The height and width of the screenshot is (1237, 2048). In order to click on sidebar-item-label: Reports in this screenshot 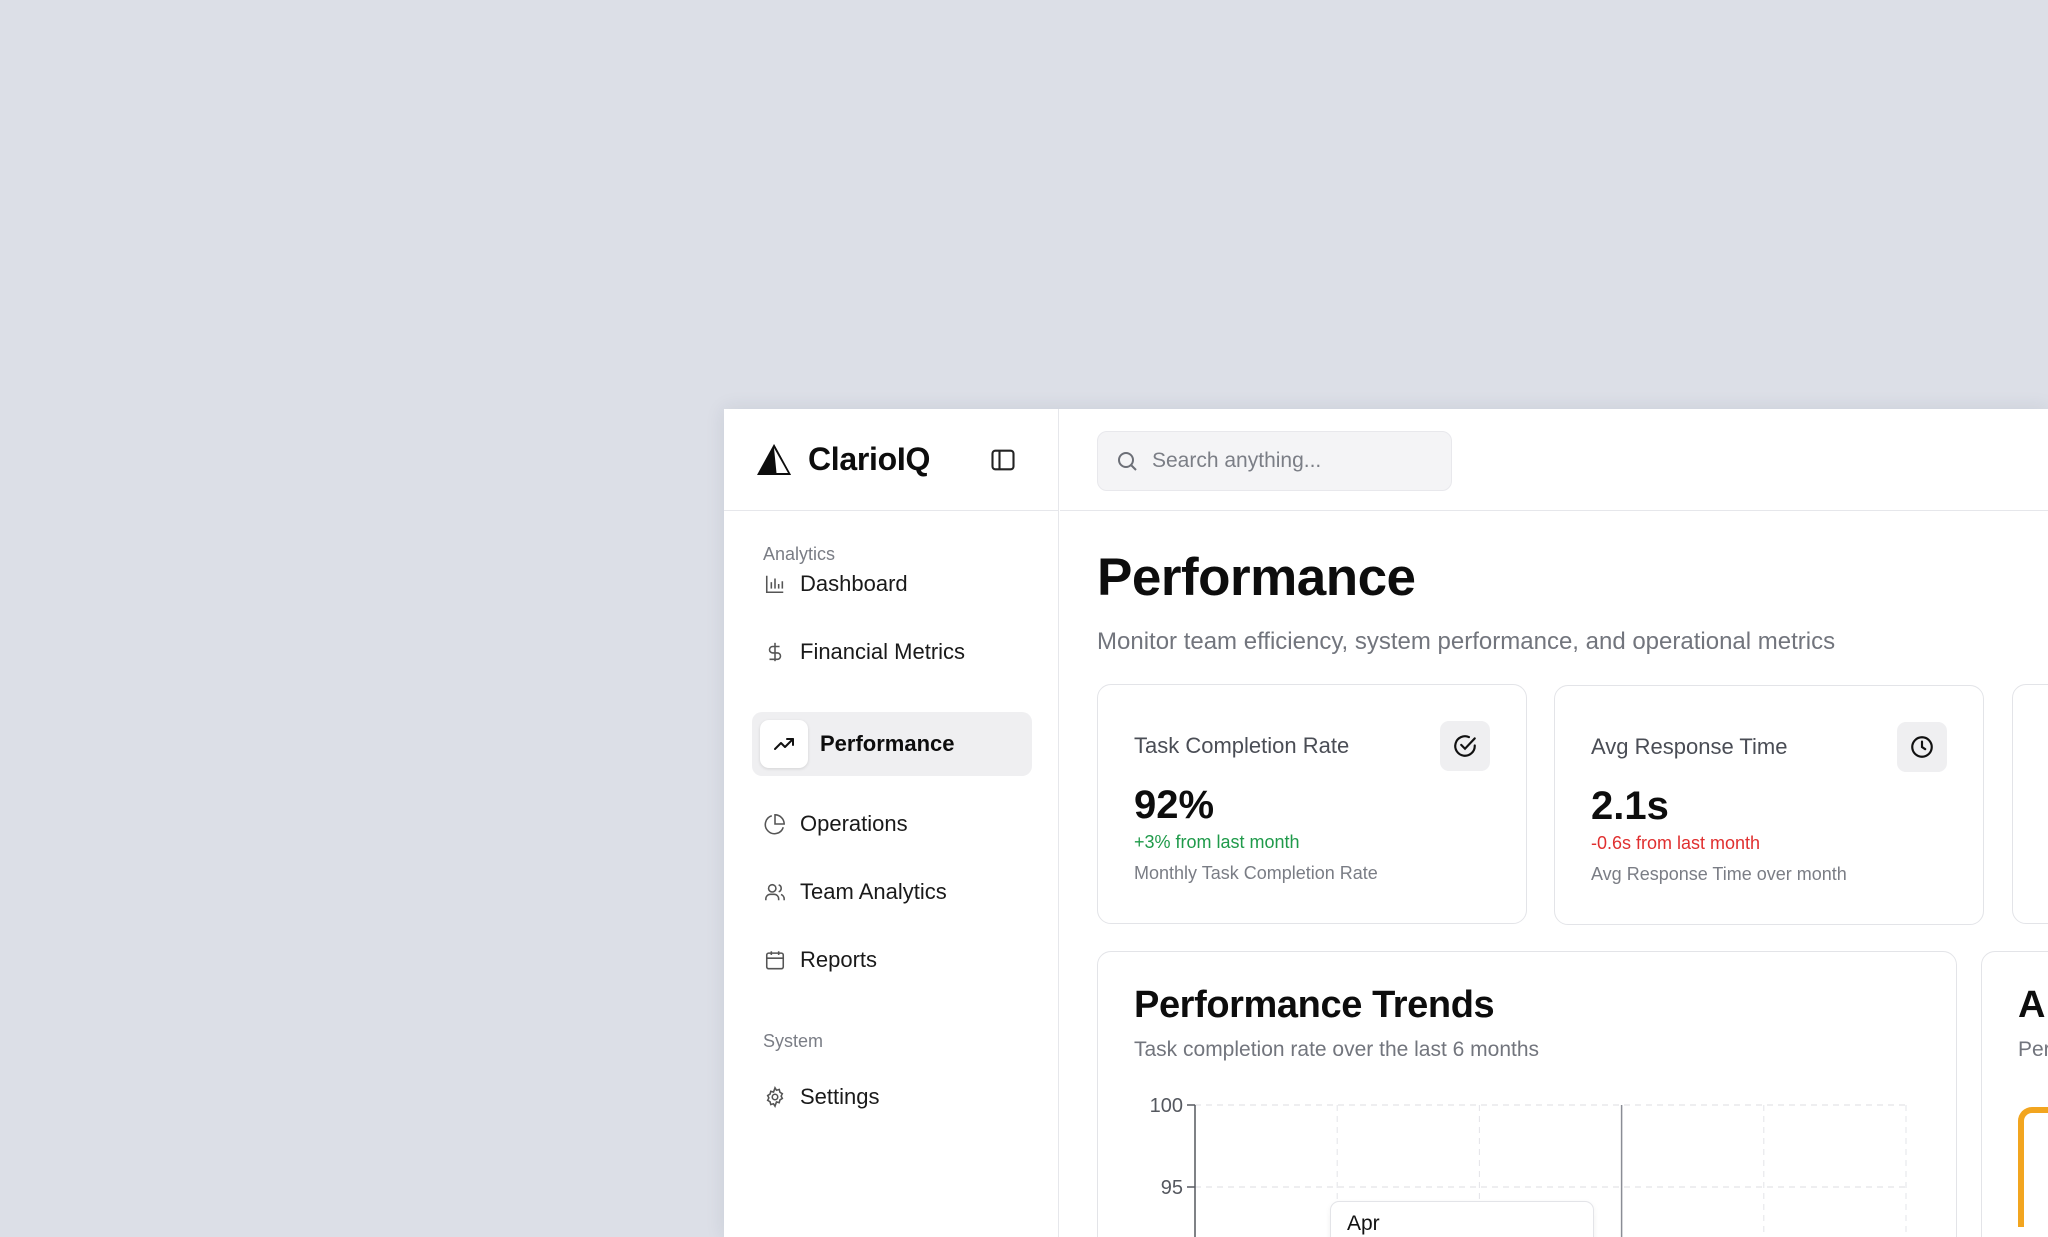, I will do `click(839, 959)`.